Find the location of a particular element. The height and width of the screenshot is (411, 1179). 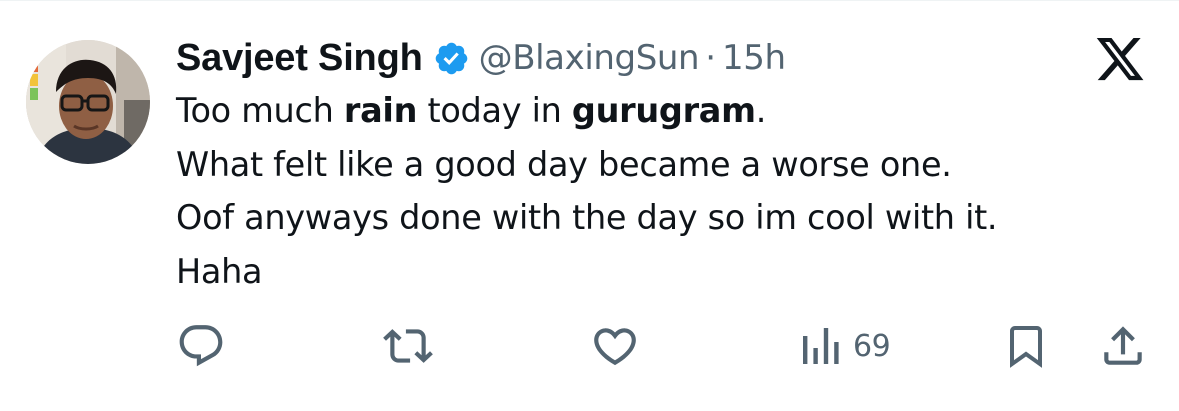

like-button is located at coordinates (615, 346).